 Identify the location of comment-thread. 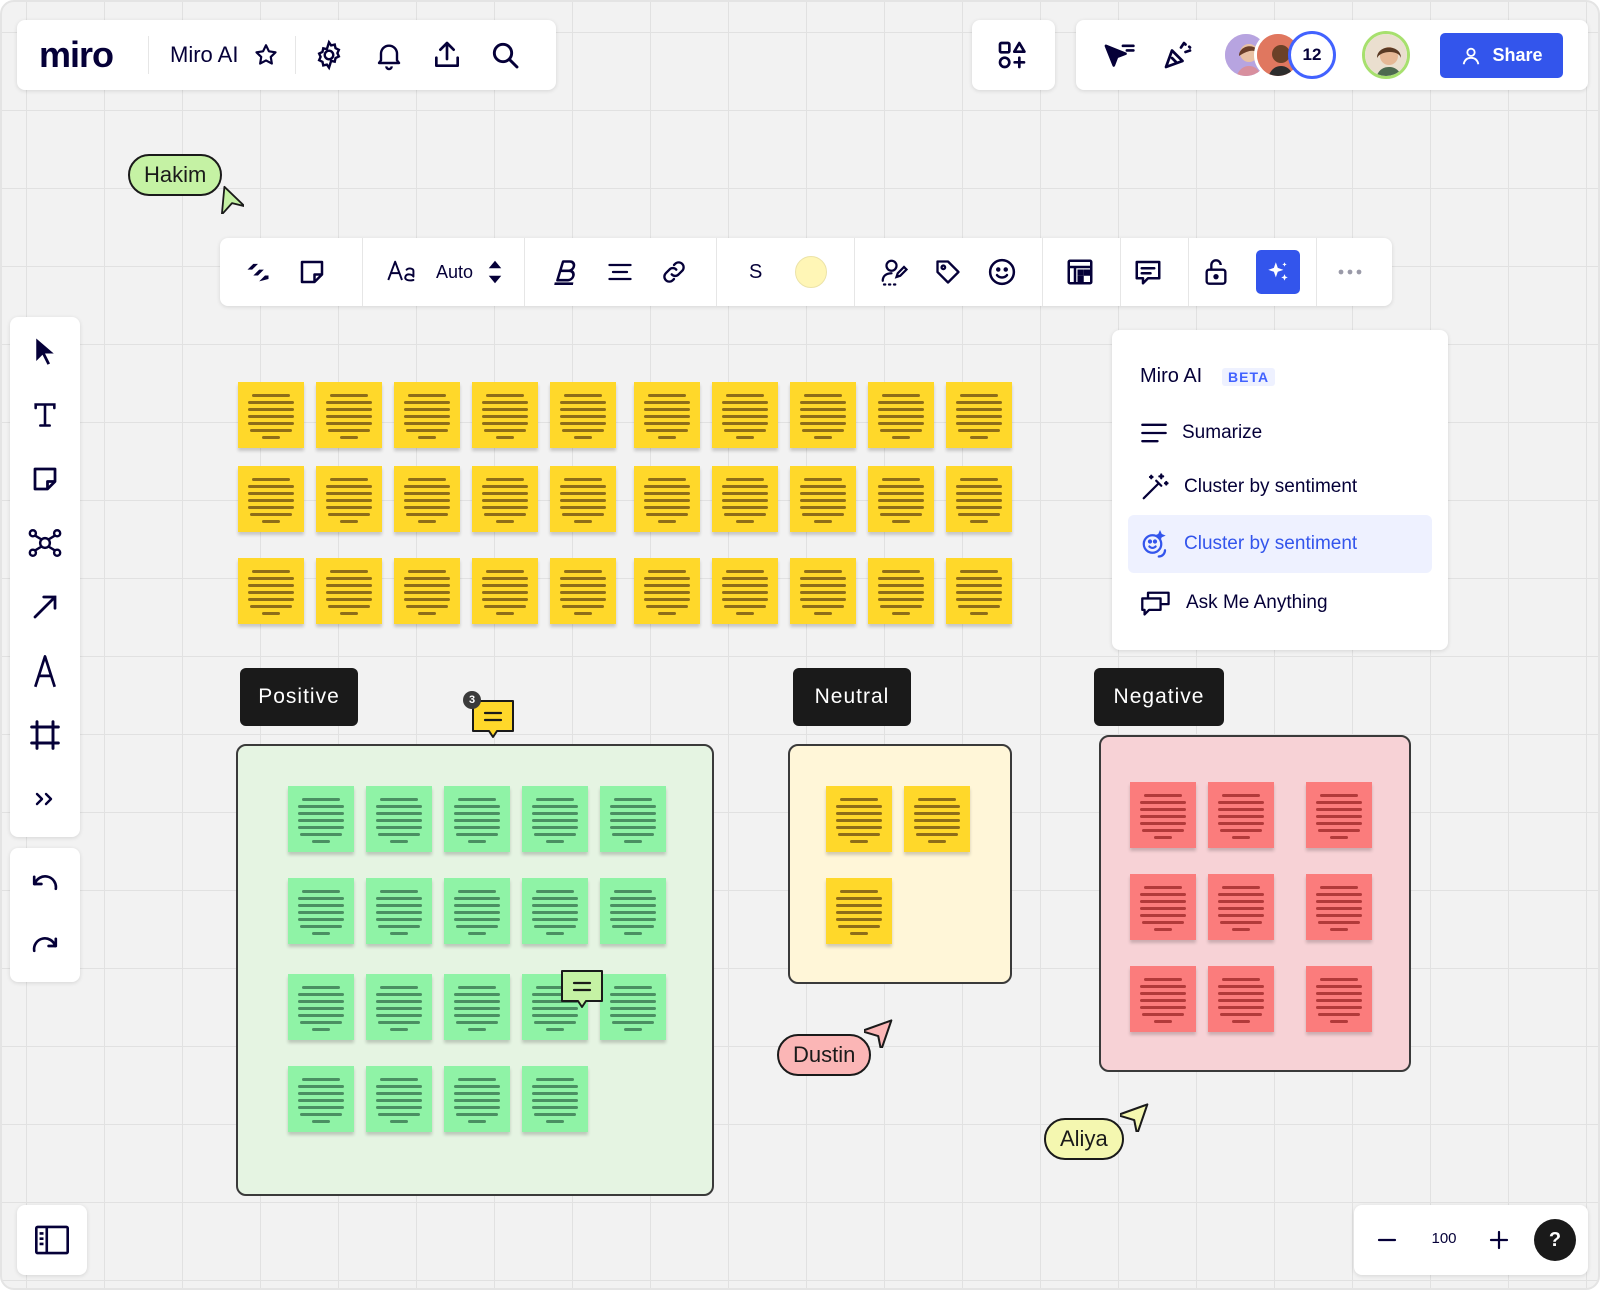
(582, 988).